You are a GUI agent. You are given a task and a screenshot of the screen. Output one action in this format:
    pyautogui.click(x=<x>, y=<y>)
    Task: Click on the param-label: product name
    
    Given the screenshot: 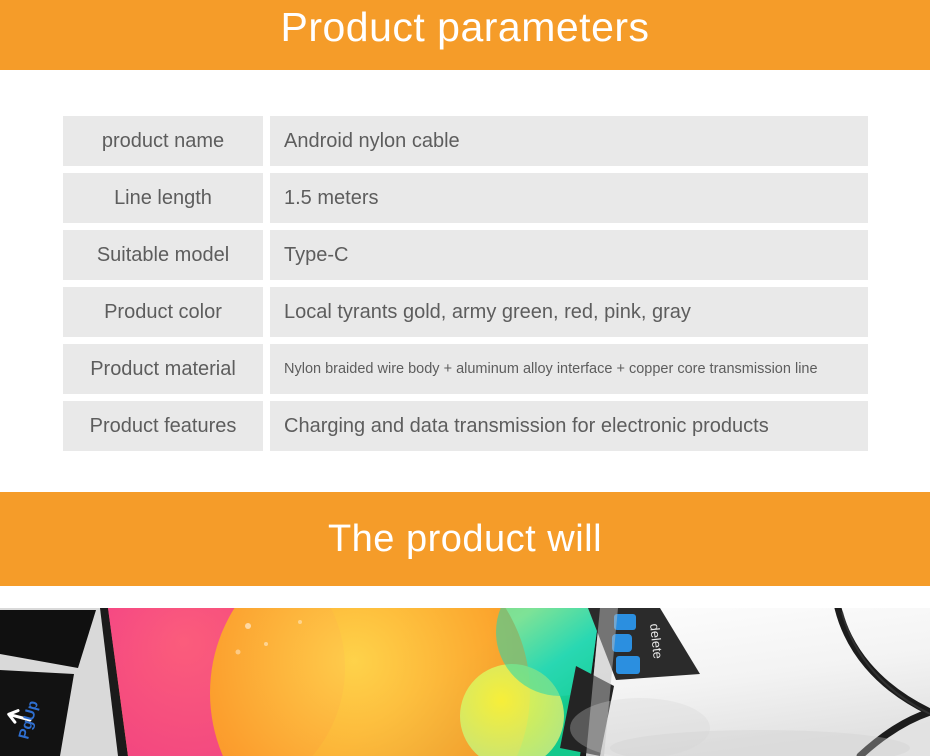 What is the action you would take?
    pyautogui.click(x=163, y=141)
    